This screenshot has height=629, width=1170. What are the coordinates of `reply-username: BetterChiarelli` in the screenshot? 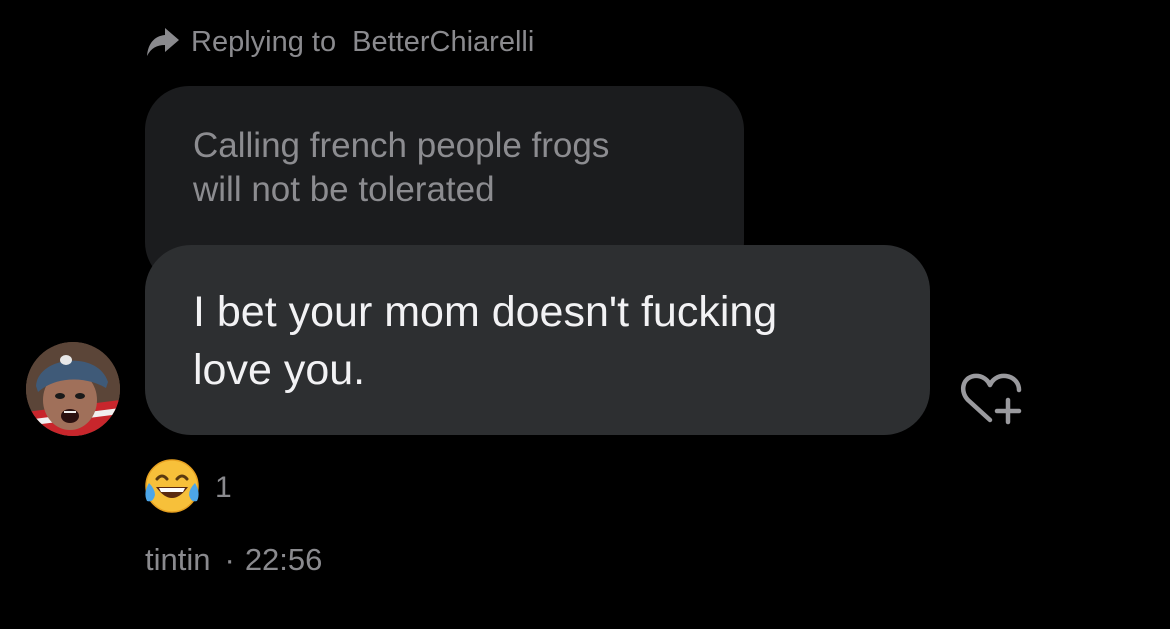 It's located at (443, 42).